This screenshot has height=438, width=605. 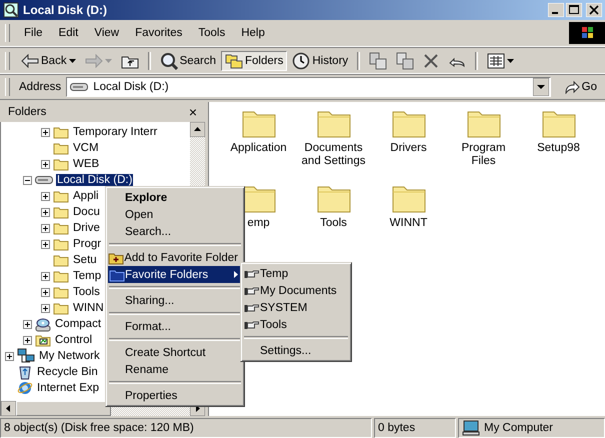 I want to click on tree-item: WEB, so click(x=86, y=164).